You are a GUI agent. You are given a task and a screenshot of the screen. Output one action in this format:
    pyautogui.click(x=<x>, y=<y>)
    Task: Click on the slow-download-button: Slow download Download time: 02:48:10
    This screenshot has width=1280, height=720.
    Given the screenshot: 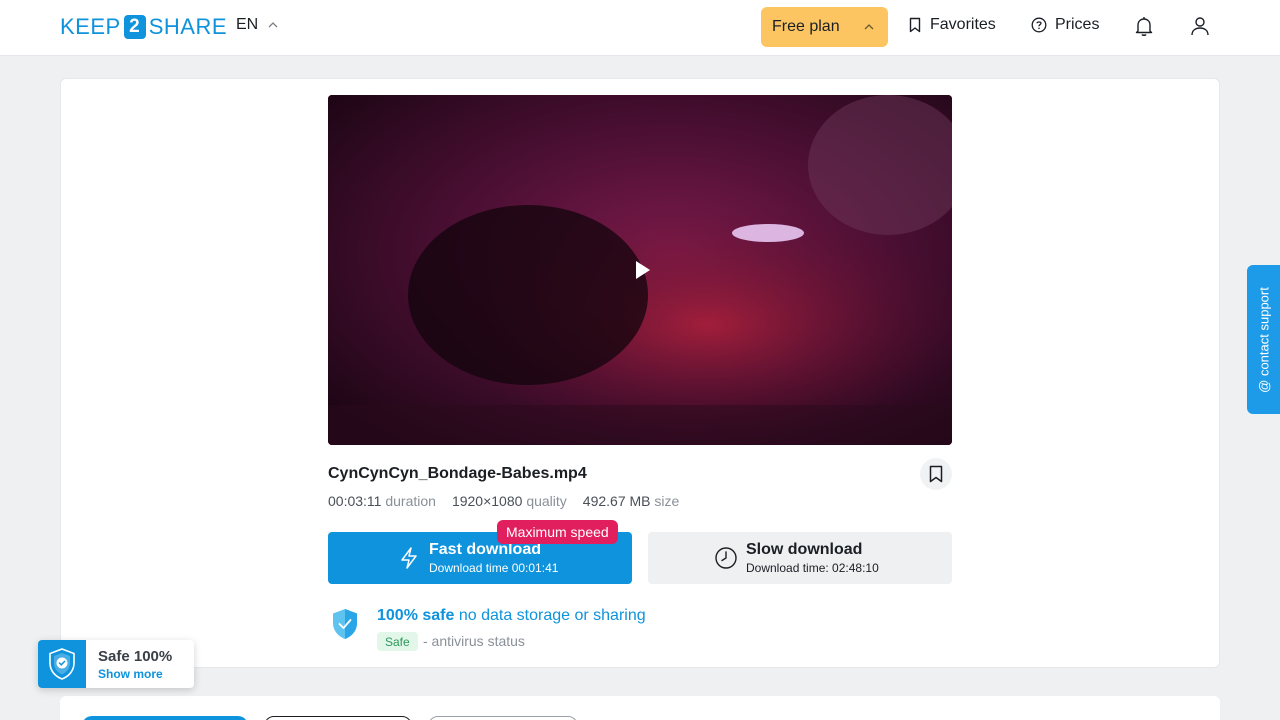 What is the action you would take?
    pyautogui.click(x=800, y=558)
    